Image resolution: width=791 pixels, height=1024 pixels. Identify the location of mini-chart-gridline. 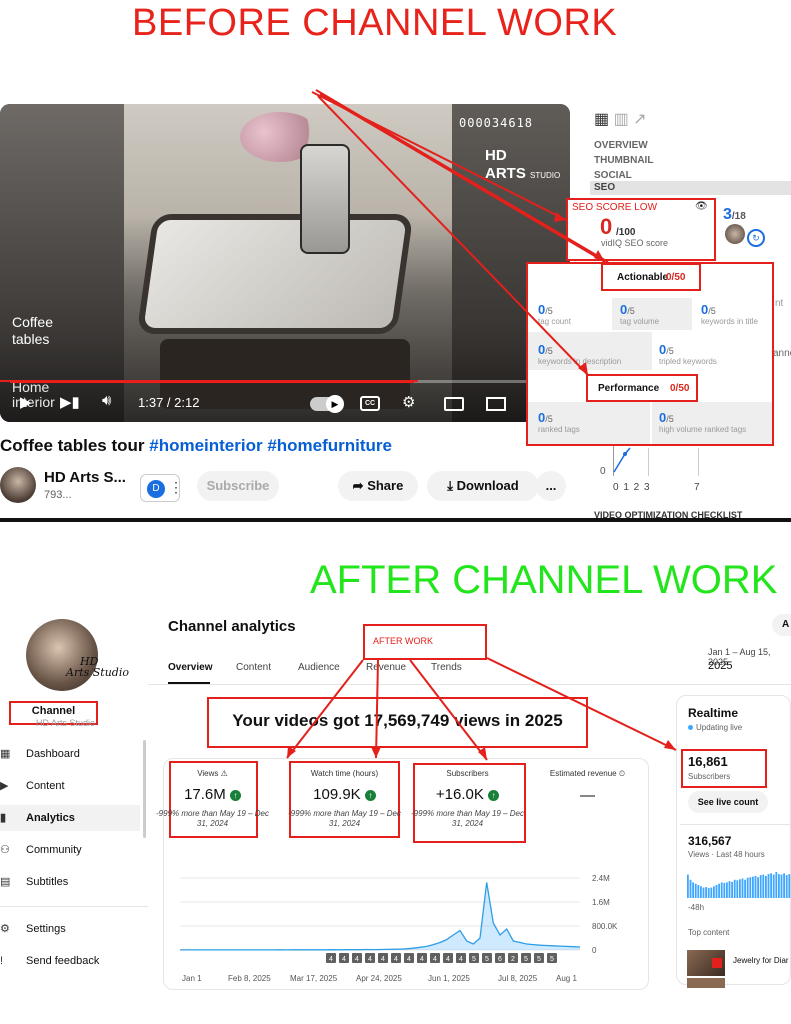
(698, 462).